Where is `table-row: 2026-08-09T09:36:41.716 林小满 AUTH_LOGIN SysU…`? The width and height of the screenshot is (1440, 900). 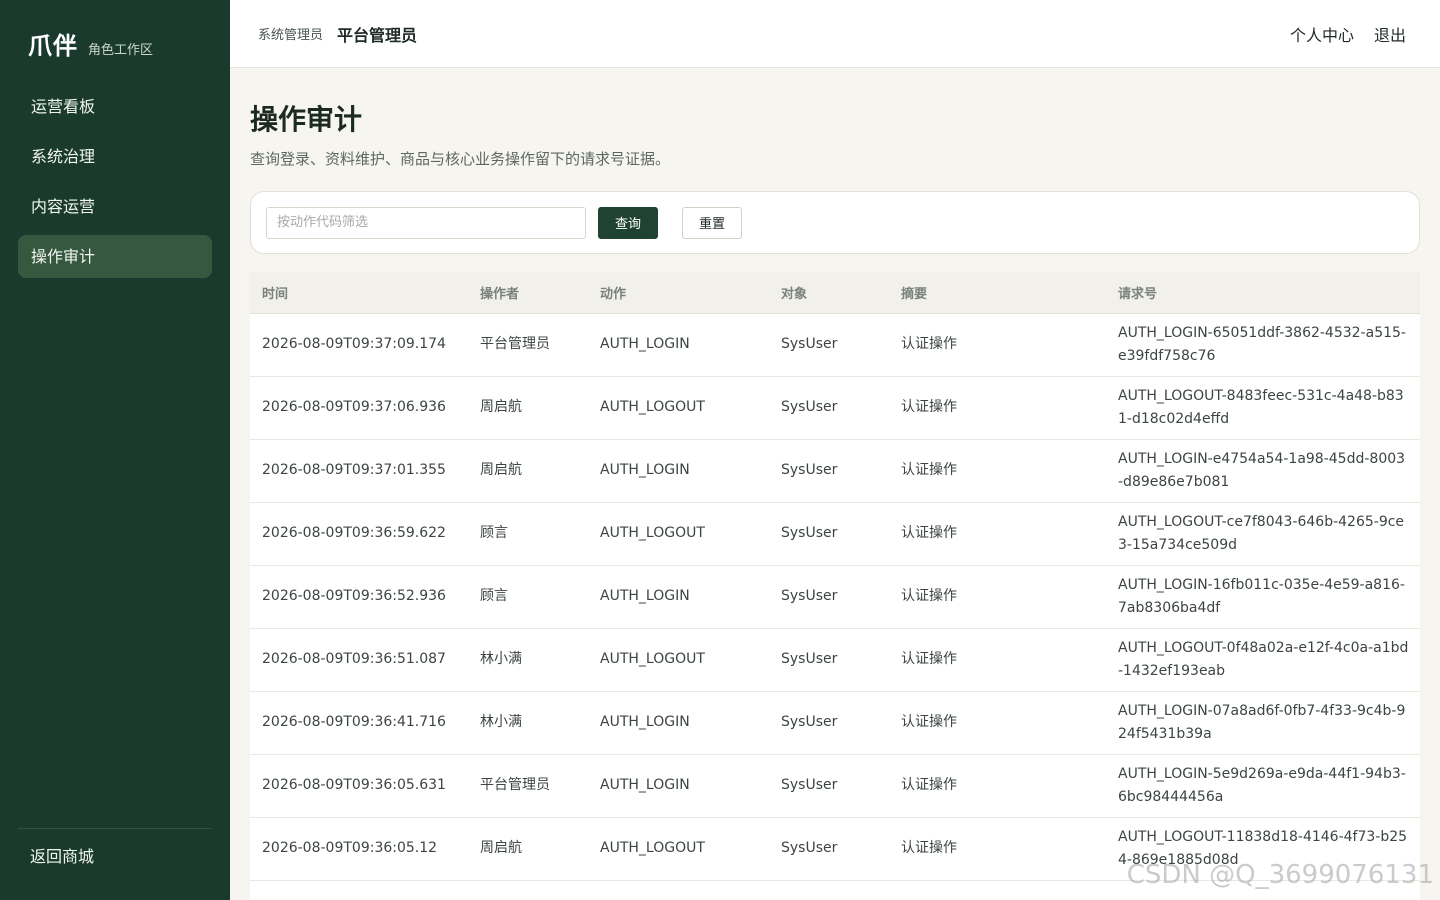 table-row: 2026-08-09T09:36:41.716 林小满 AUTH_LOGIN SysU… is located at coordinates (835, 723).